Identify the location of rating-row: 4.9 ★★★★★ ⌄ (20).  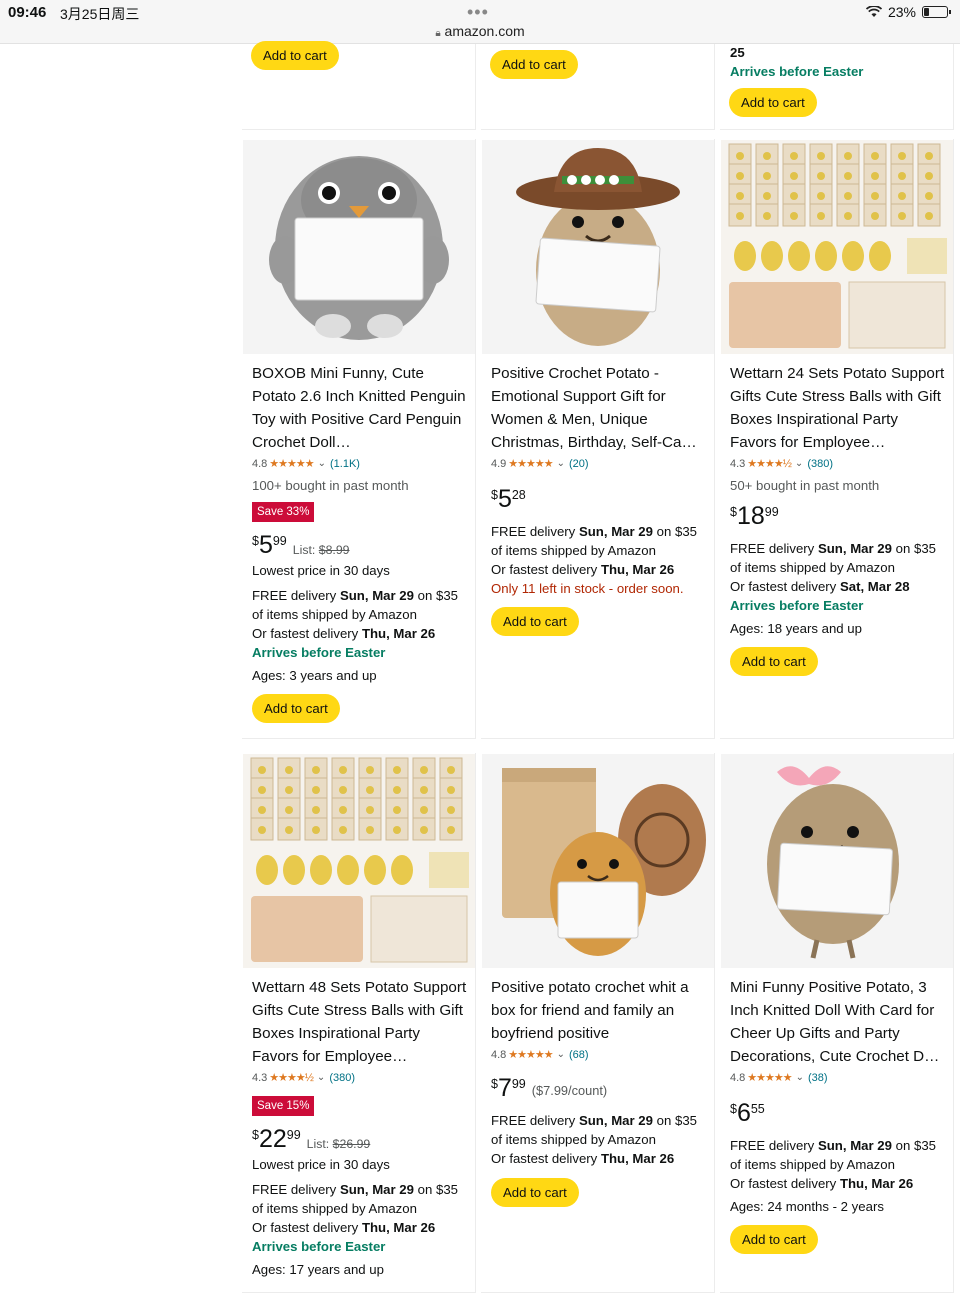
(598, 464).